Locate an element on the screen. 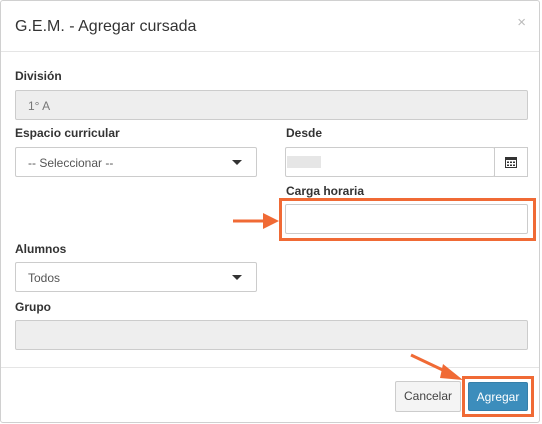  desde-date-input is located at coordinates (390, 162).